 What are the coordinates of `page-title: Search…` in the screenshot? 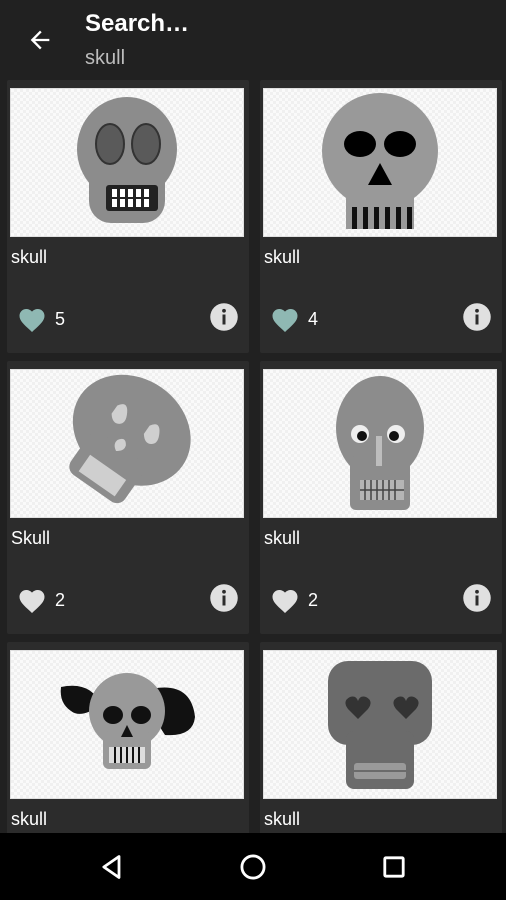 It's located at (137, 23).